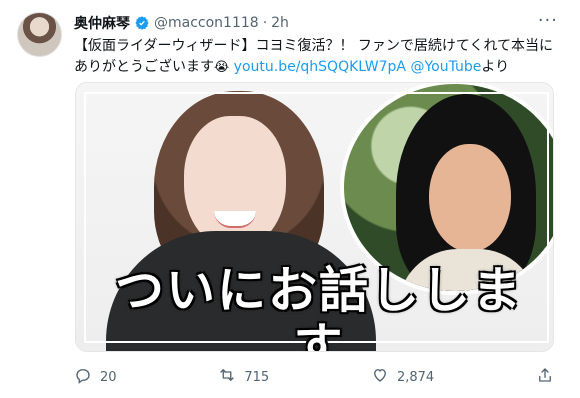 The height and width of the screenshot is (398, 580). I want to click on like-button: 2,874, so click(402, 377).